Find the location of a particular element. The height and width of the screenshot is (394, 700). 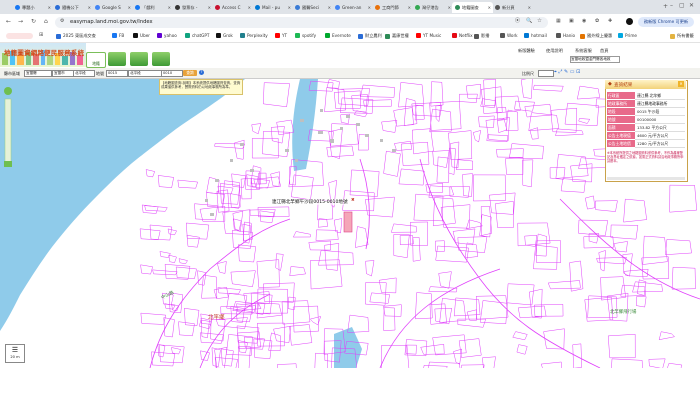

bookmark-item: Netflix is located at coordinates (462, 35).